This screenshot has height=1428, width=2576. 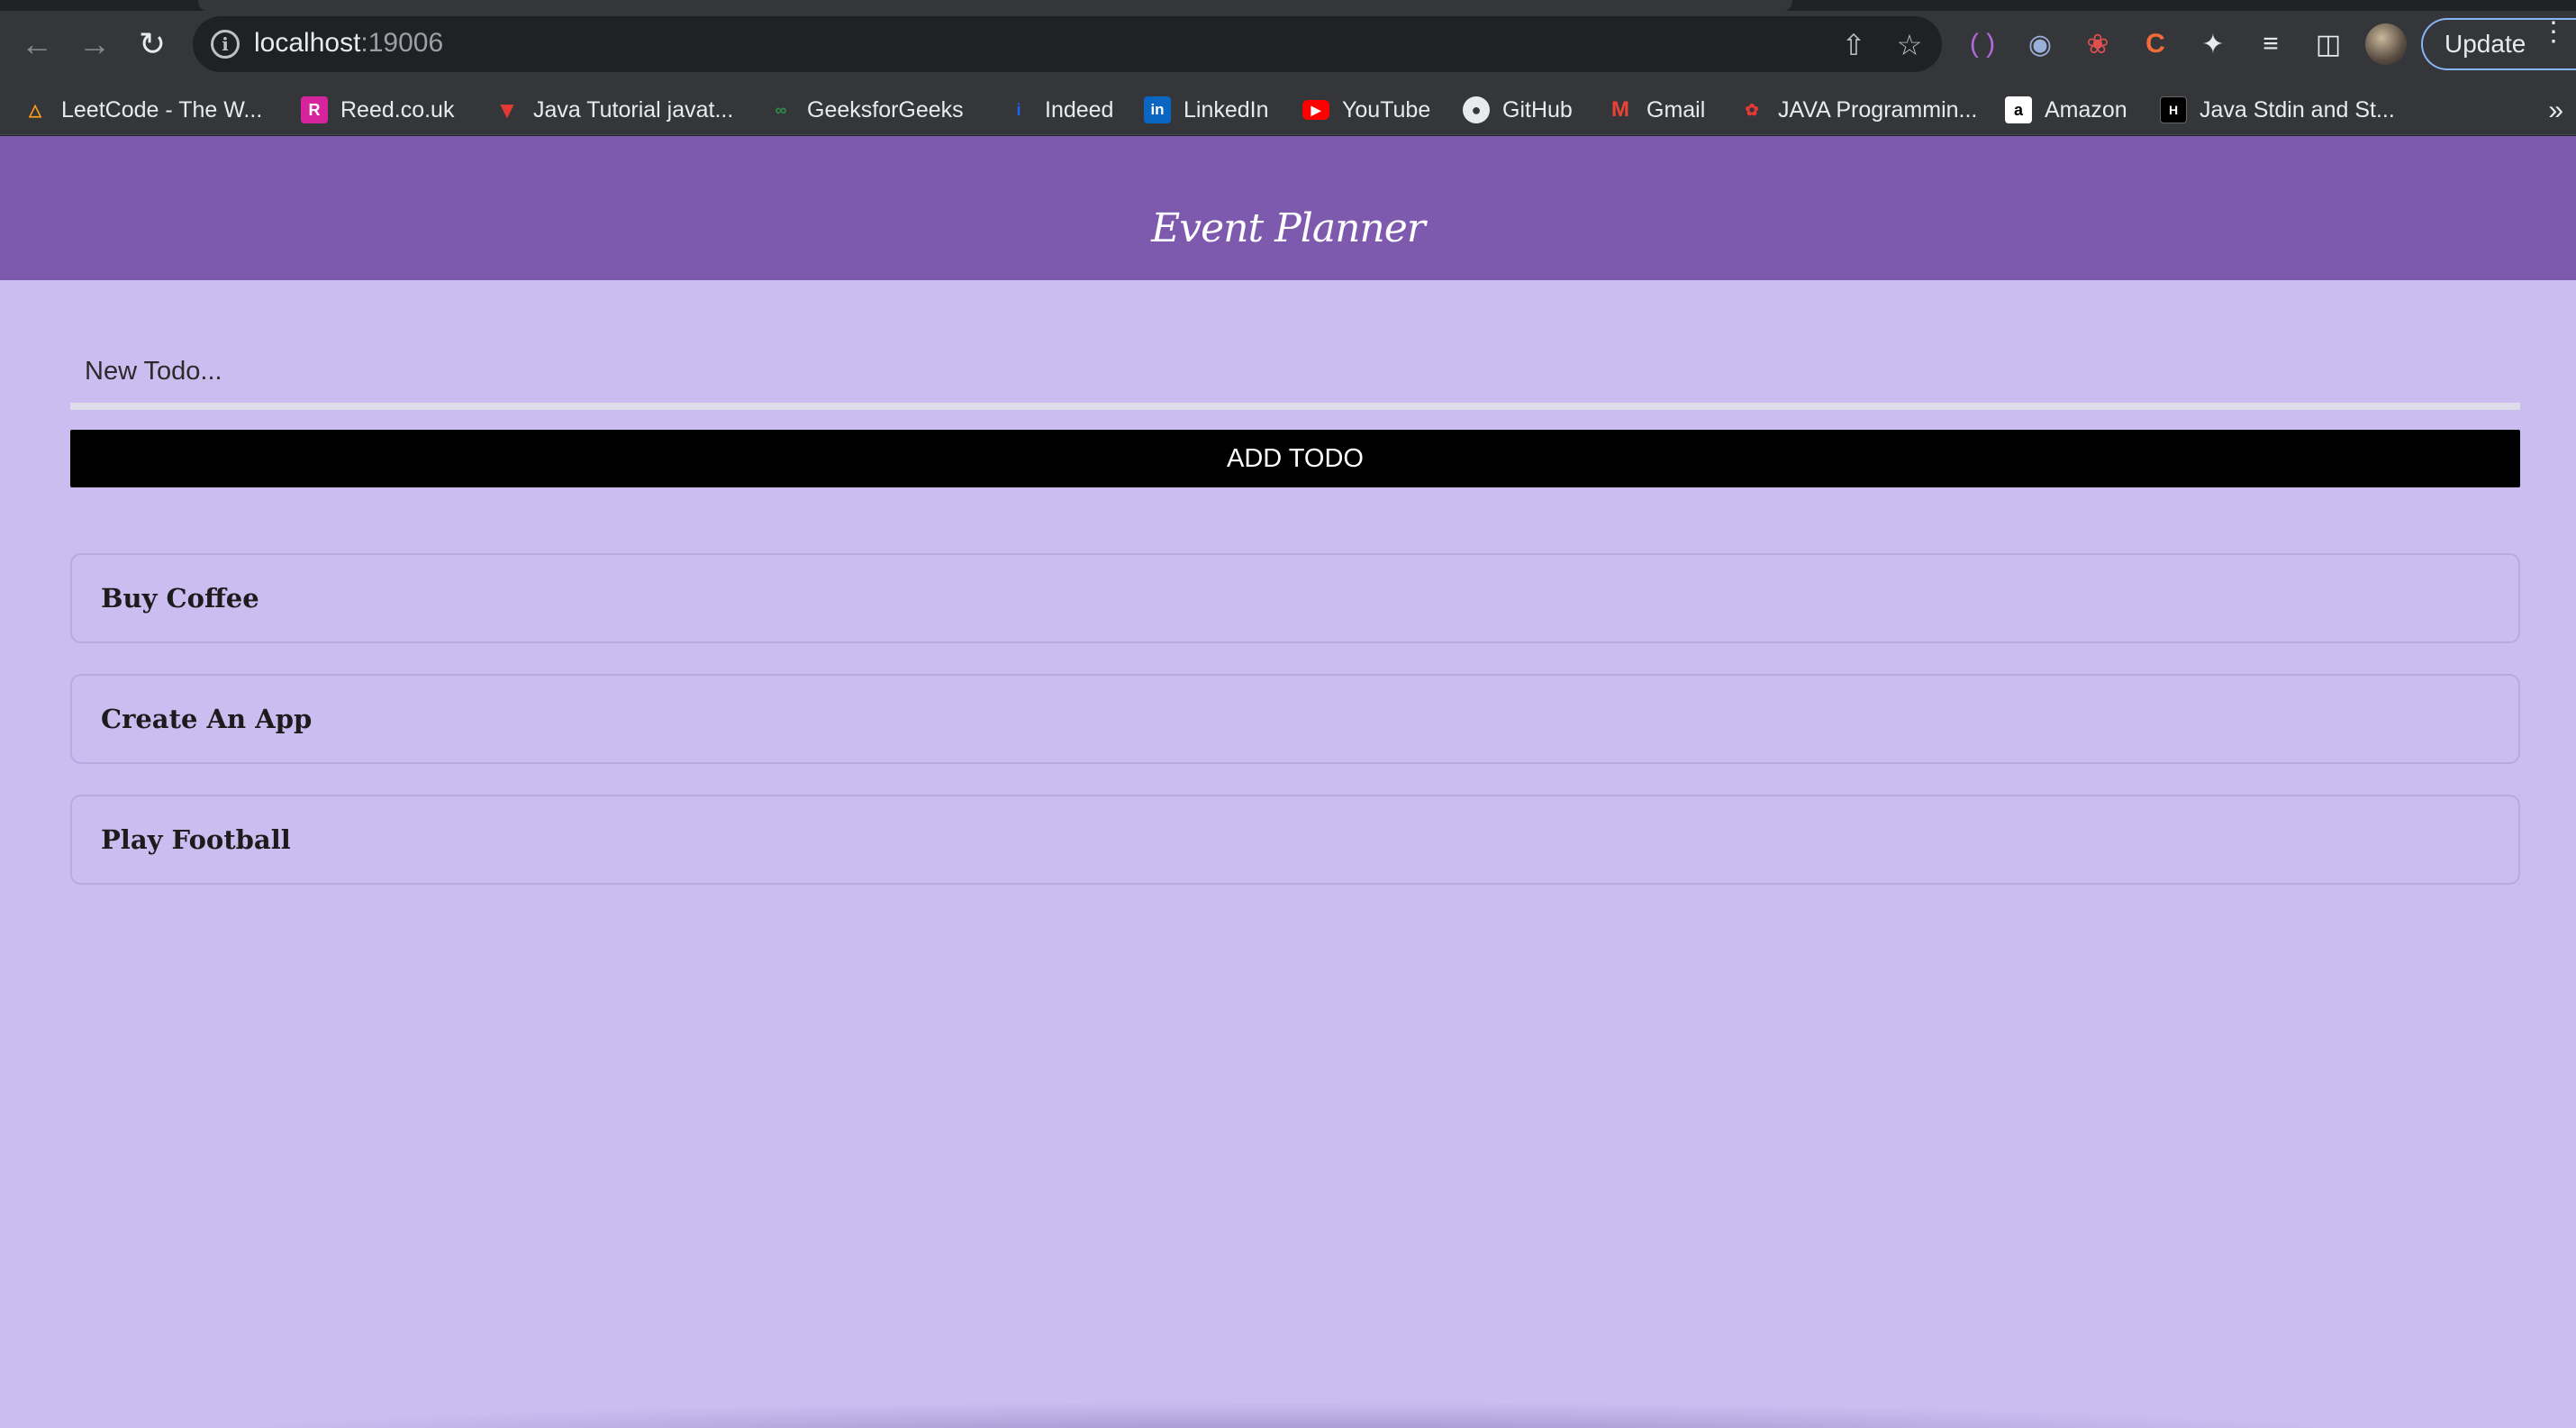 I want to click on active-tab, so click(x=995, y=5).